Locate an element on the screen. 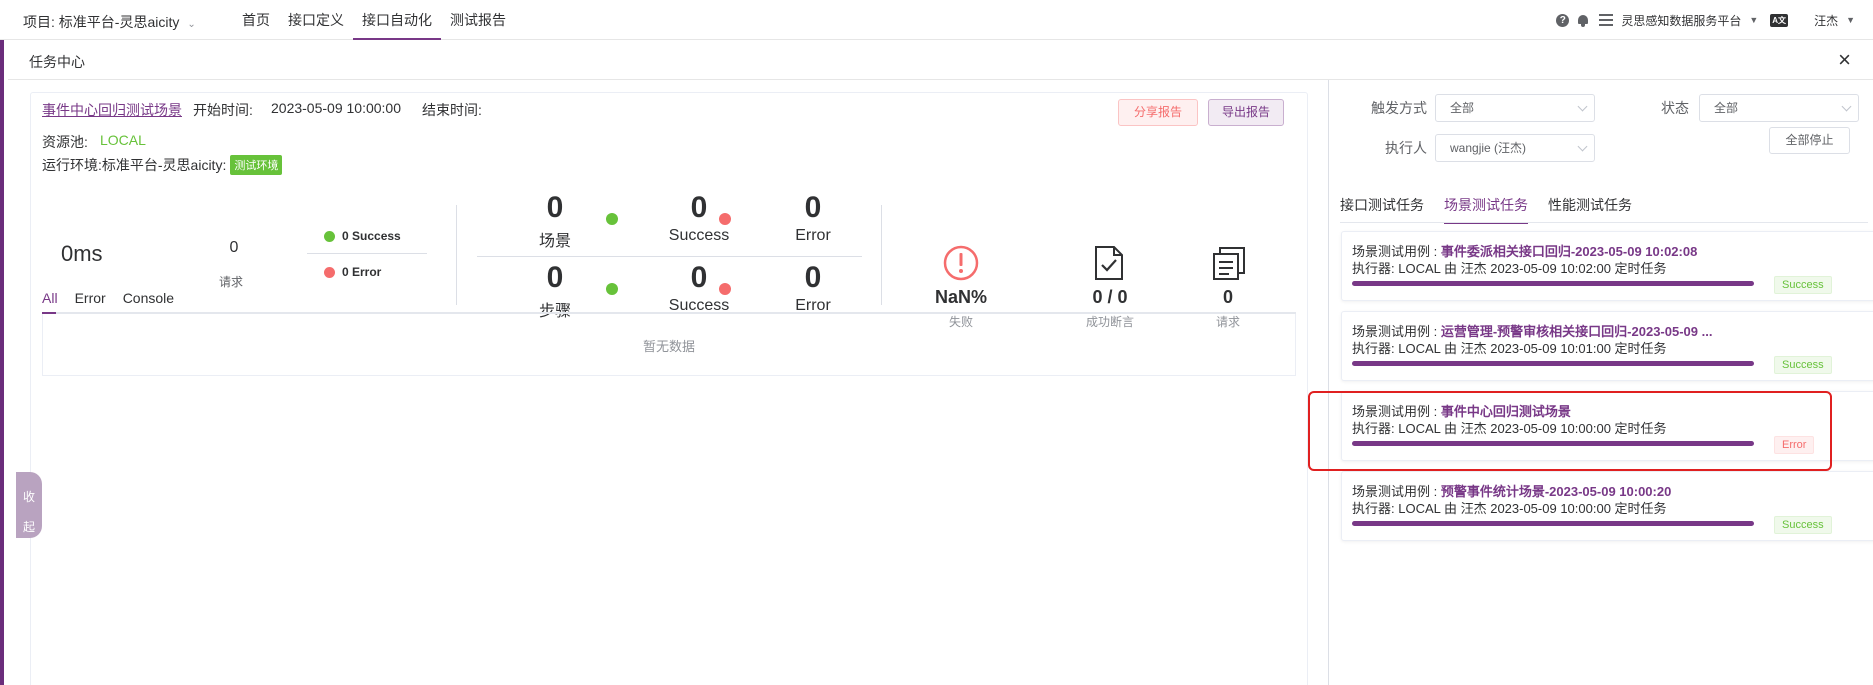  tab-scenario-tasks: 场景测试任务 is located at coordinates (1486, 209).